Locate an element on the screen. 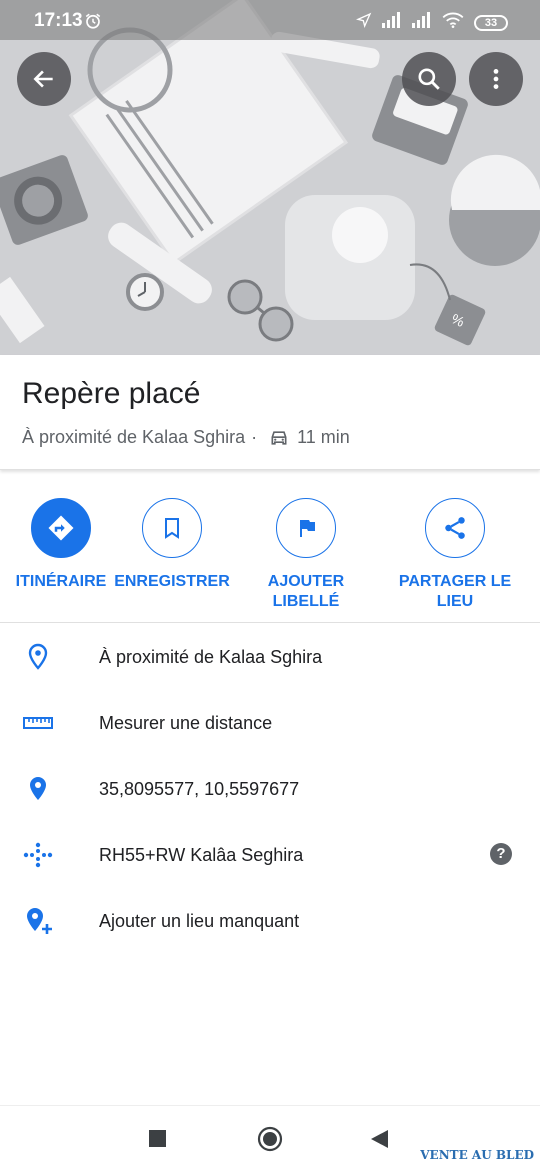  list-item-coordinates: 35,8095577, 10,5597677 is located at coordinates (270, 789).